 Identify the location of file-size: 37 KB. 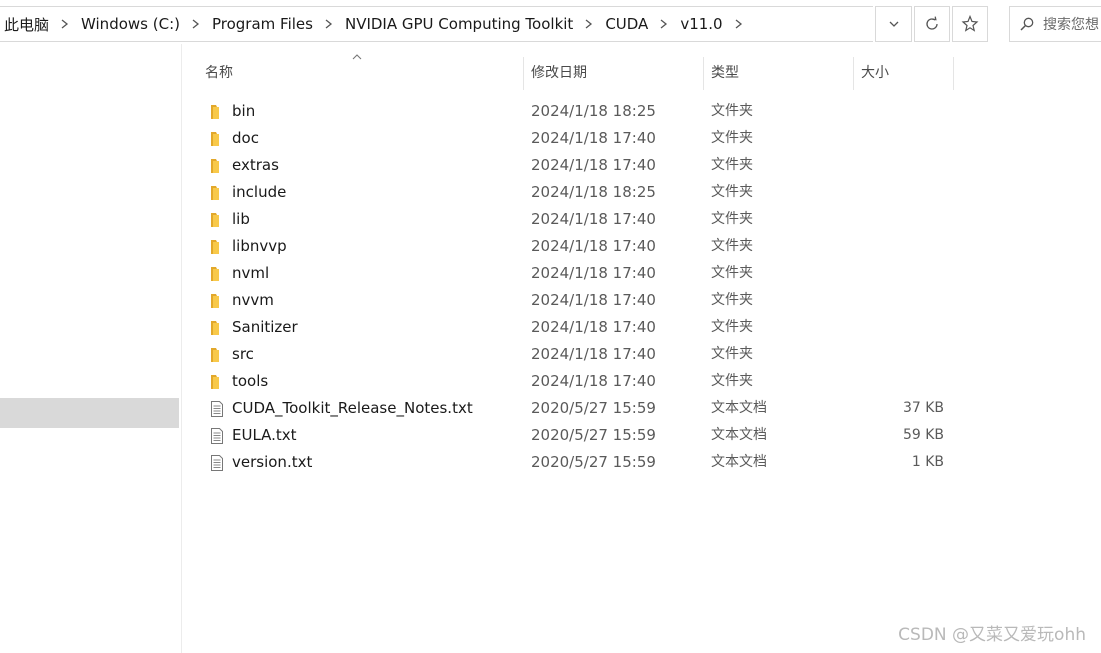
(923, 408).